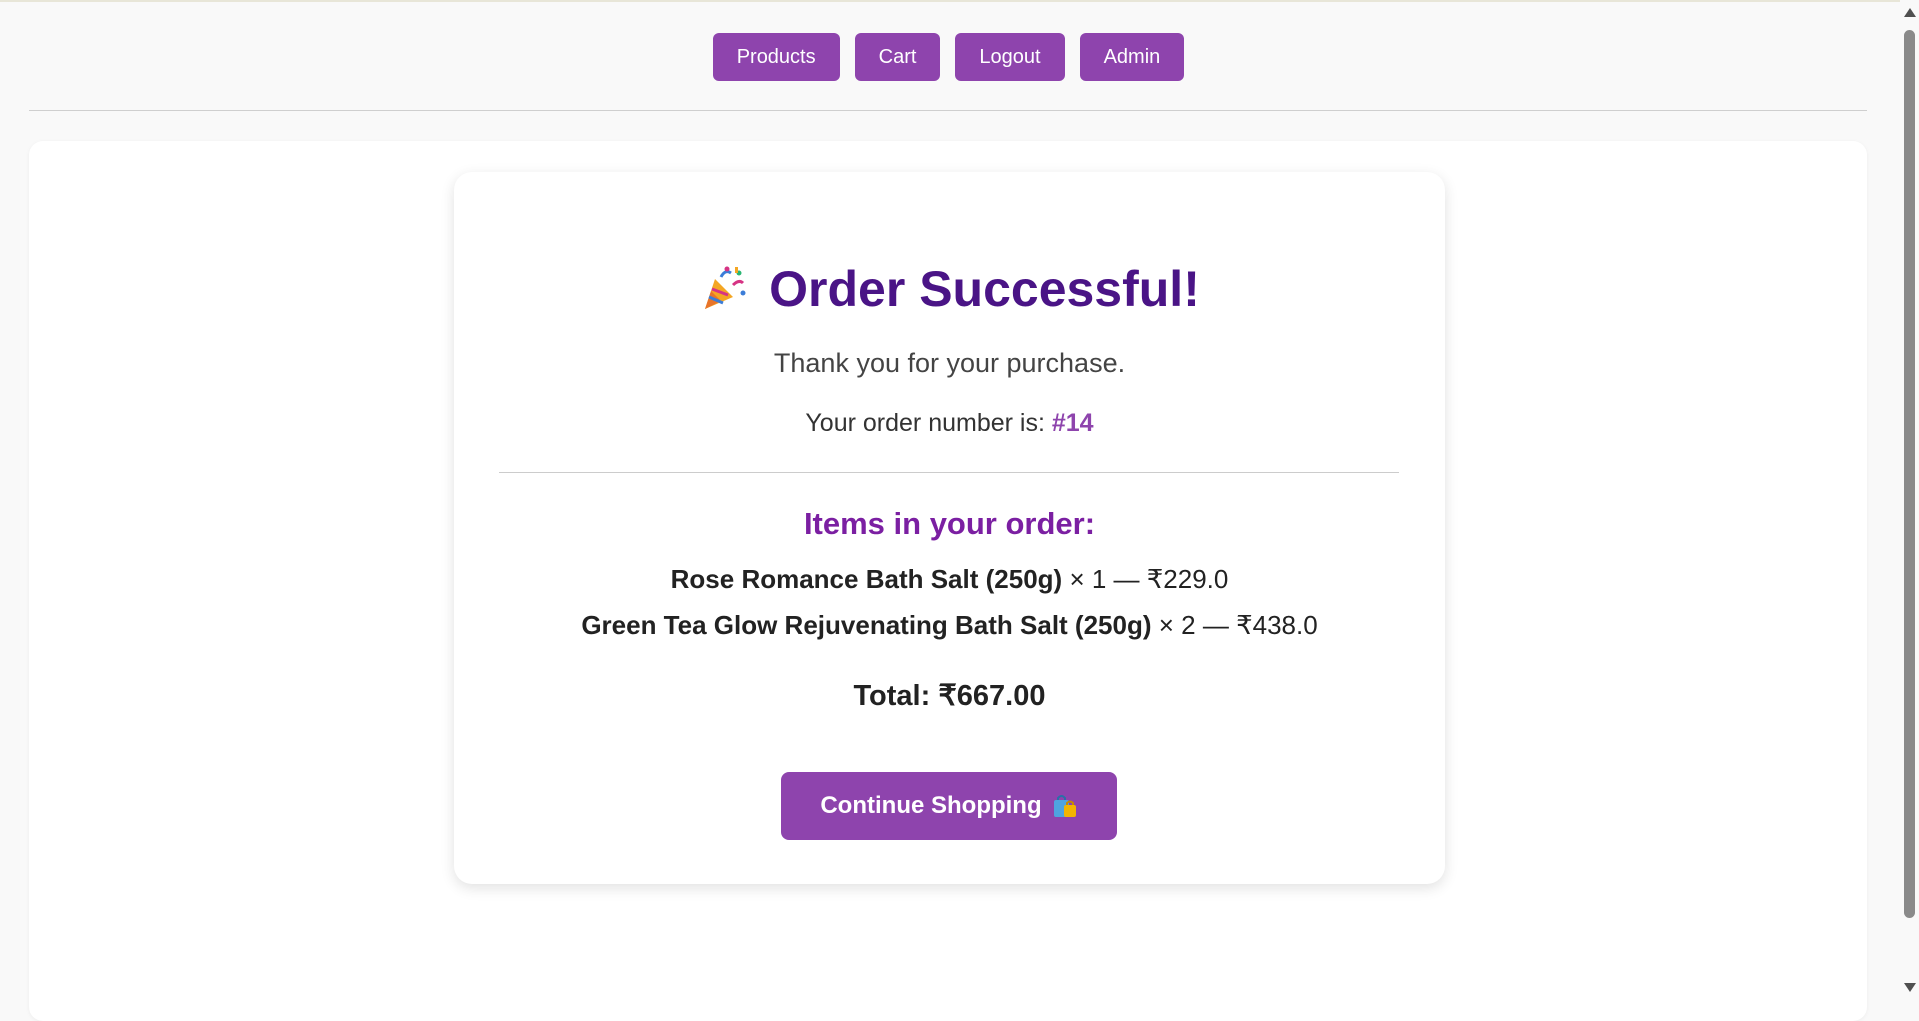 The image size is (1919, 1021). Describe the element at coordinates (931, 805) in the screenshot. I see `continue-shopping-label: Continue Shopping` at that location.